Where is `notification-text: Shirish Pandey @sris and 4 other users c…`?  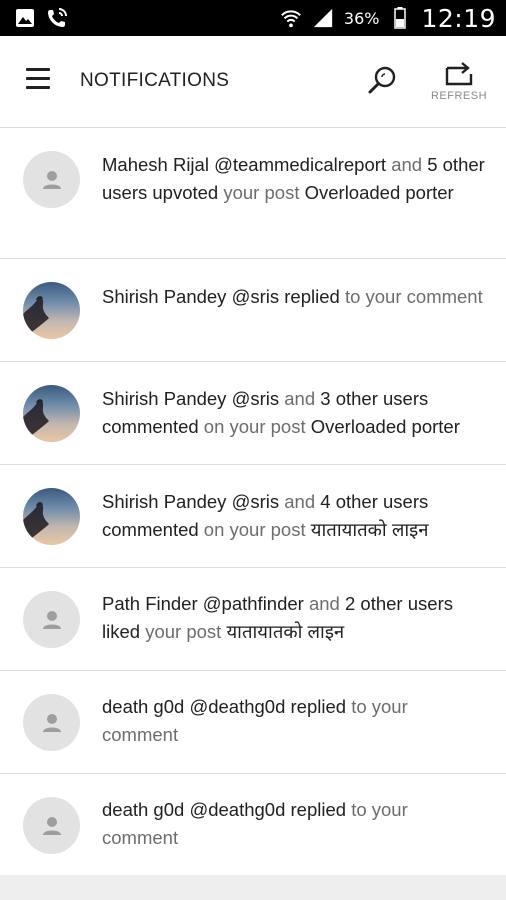 notification-text: Shirish Pandey @sris and 4 other users c… is located at coordinates (295, 516).